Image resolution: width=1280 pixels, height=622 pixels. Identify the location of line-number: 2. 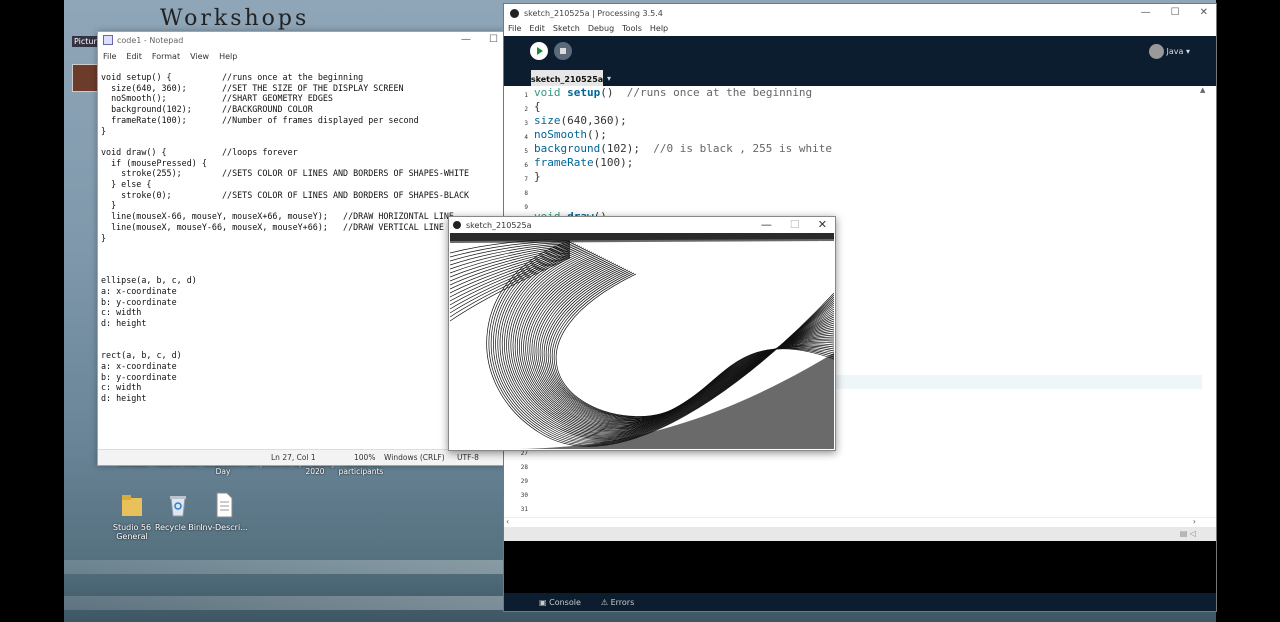
(526, 109).